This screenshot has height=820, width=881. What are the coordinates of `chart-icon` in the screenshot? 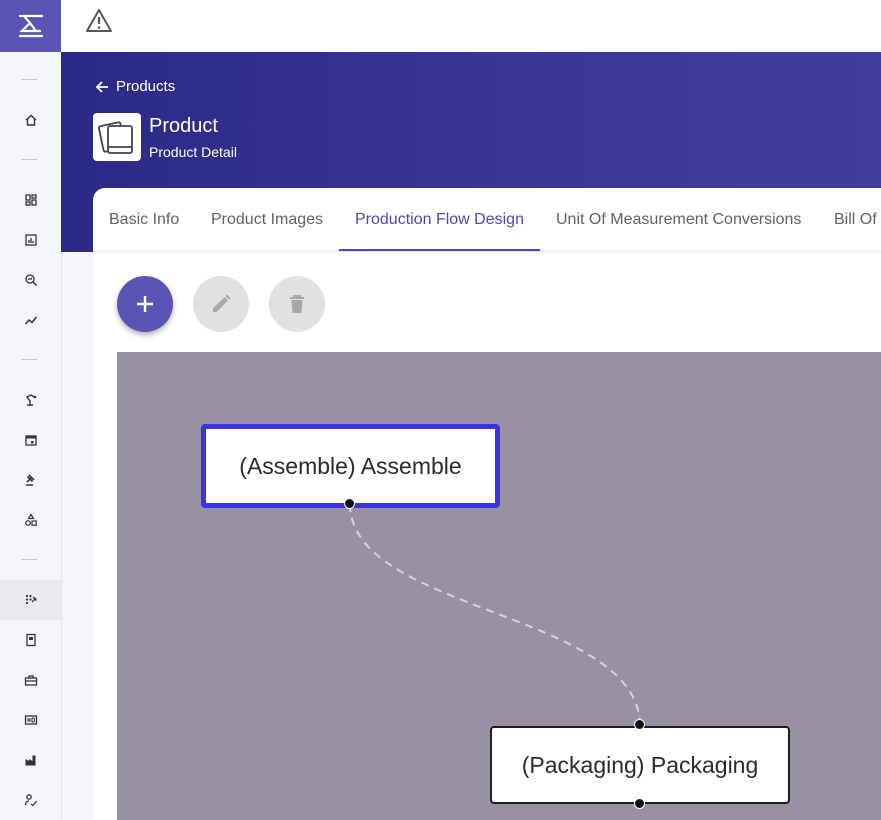 It's located at (30, 240).